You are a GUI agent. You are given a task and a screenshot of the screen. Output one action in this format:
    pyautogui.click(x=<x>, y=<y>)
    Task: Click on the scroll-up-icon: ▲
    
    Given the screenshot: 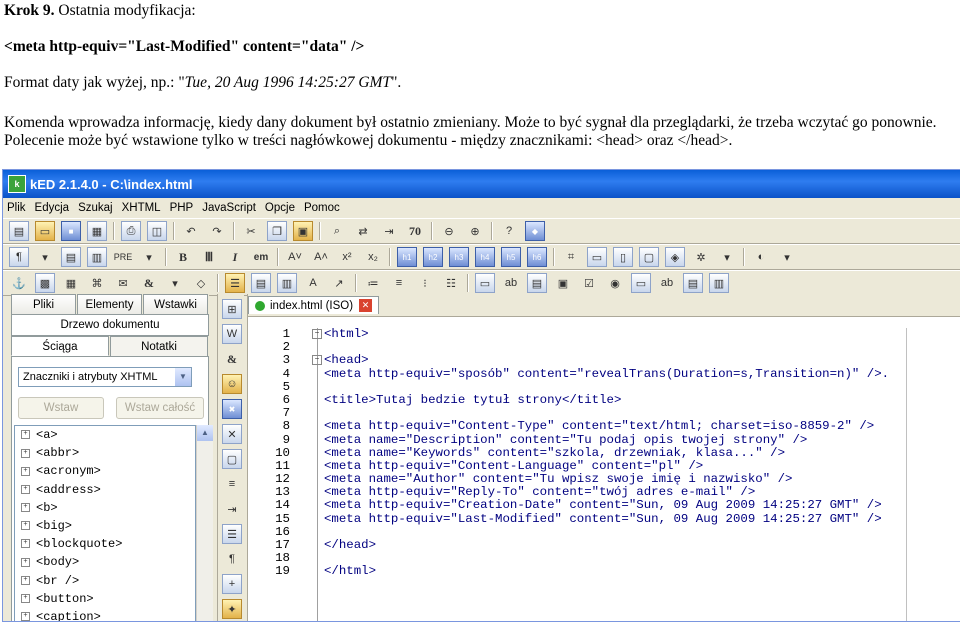 What is the action you would take?
    pyautogui.click(x=205, y=433)
    